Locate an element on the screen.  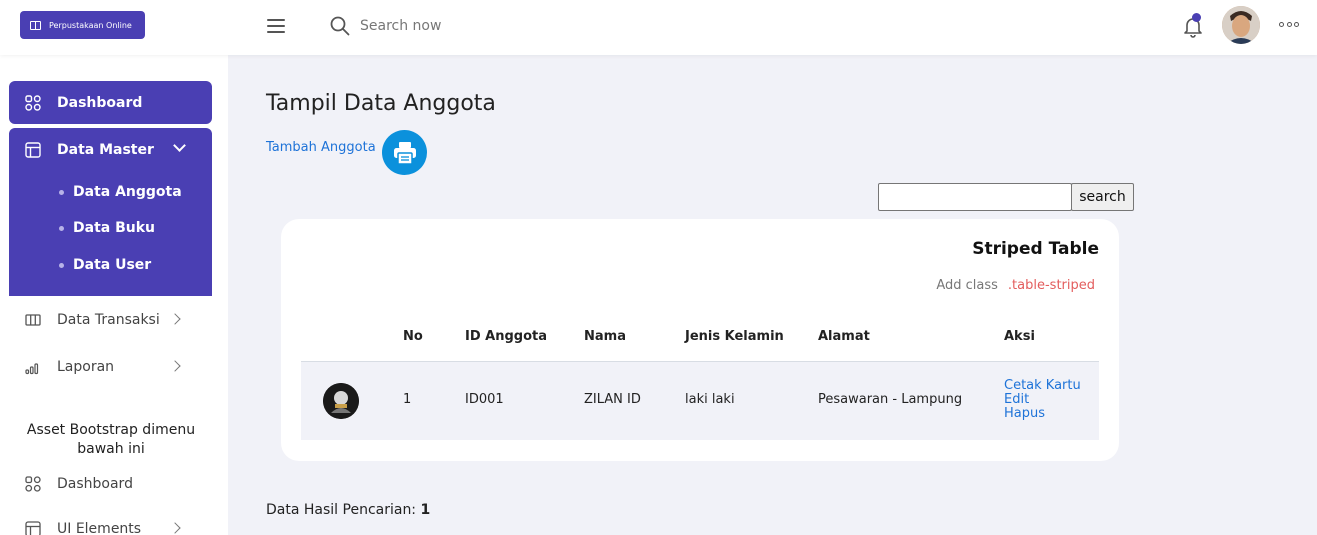
column-header-id: ID Anggota is located at coordinates (506, 336).